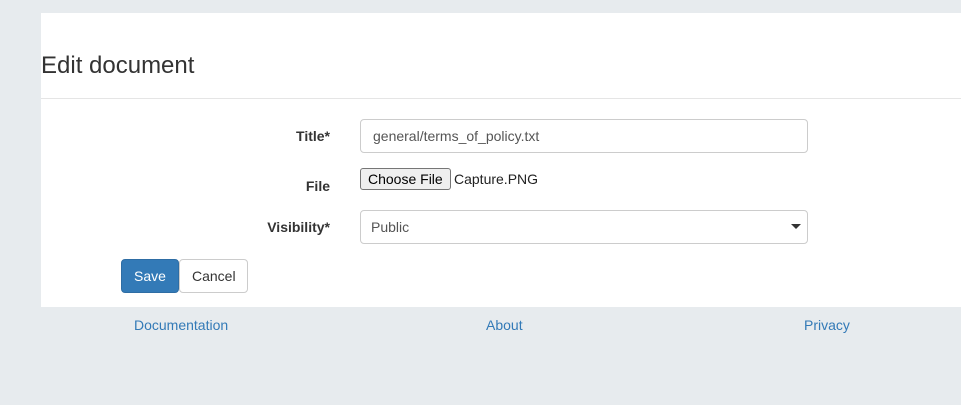 The image size is (961, 405). Describe the element at coordinates (150, 276) in the screenshot. I see `save-button: Save` at that location.